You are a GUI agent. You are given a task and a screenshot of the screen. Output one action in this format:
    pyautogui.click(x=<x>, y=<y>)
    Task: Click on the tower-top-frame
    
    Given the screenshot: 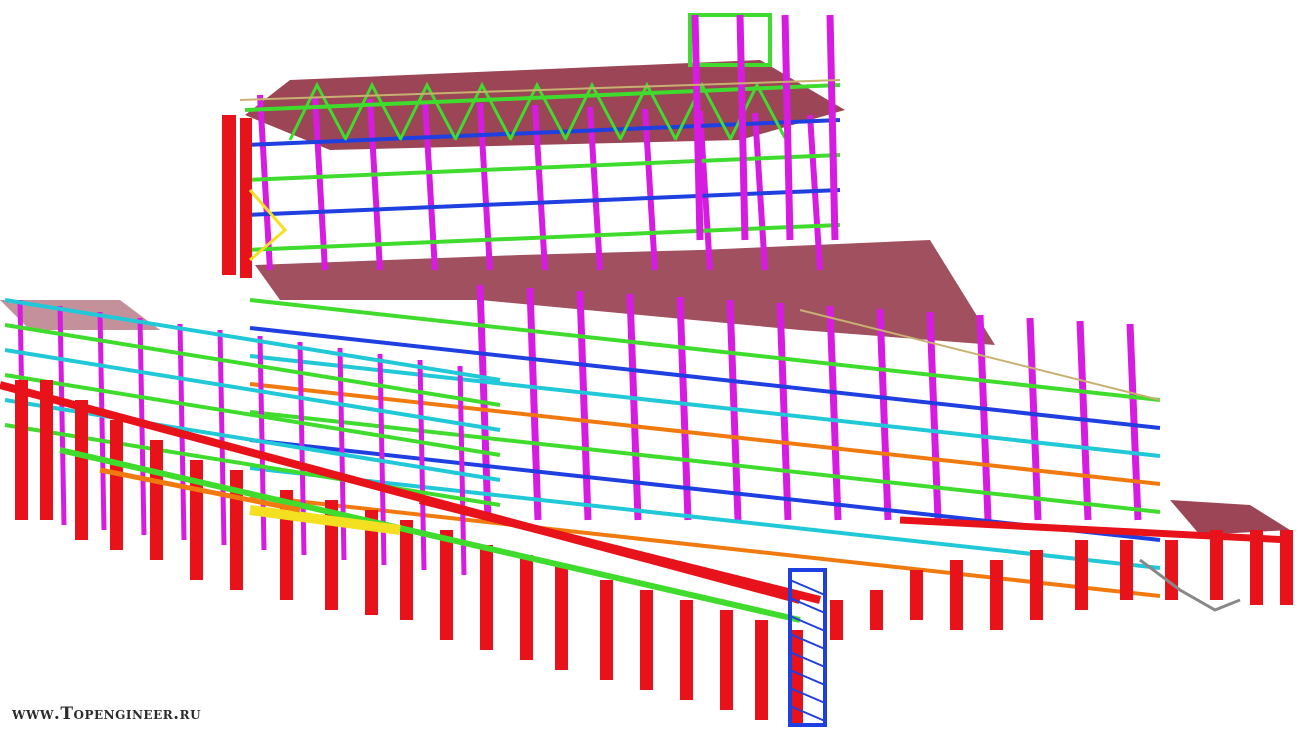 What is the action you would take?
    pyautogui.click(x=730, y=40)
    